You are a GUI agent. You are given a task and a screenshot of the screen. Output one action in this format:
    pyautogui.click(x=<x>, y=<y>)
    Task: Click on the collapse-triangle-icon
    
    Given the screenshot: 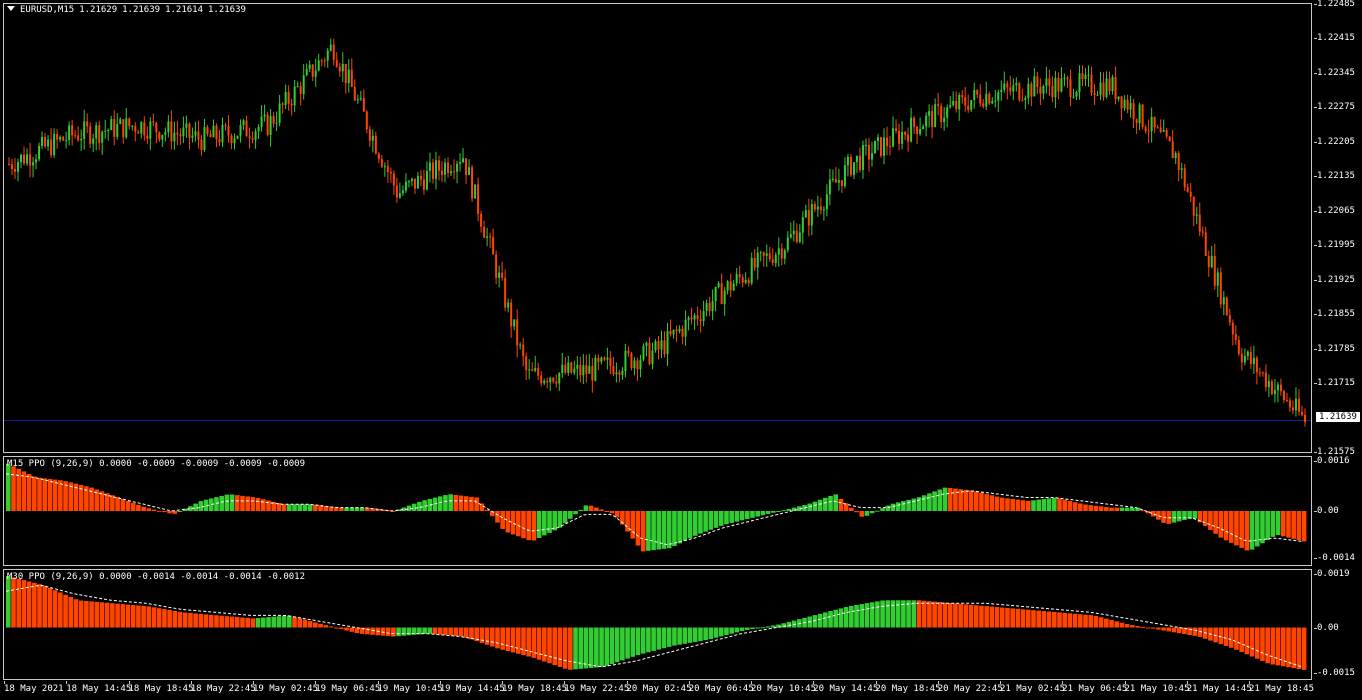 What is the action you would take?
    pyautogui.click(x=11, y=8)
    